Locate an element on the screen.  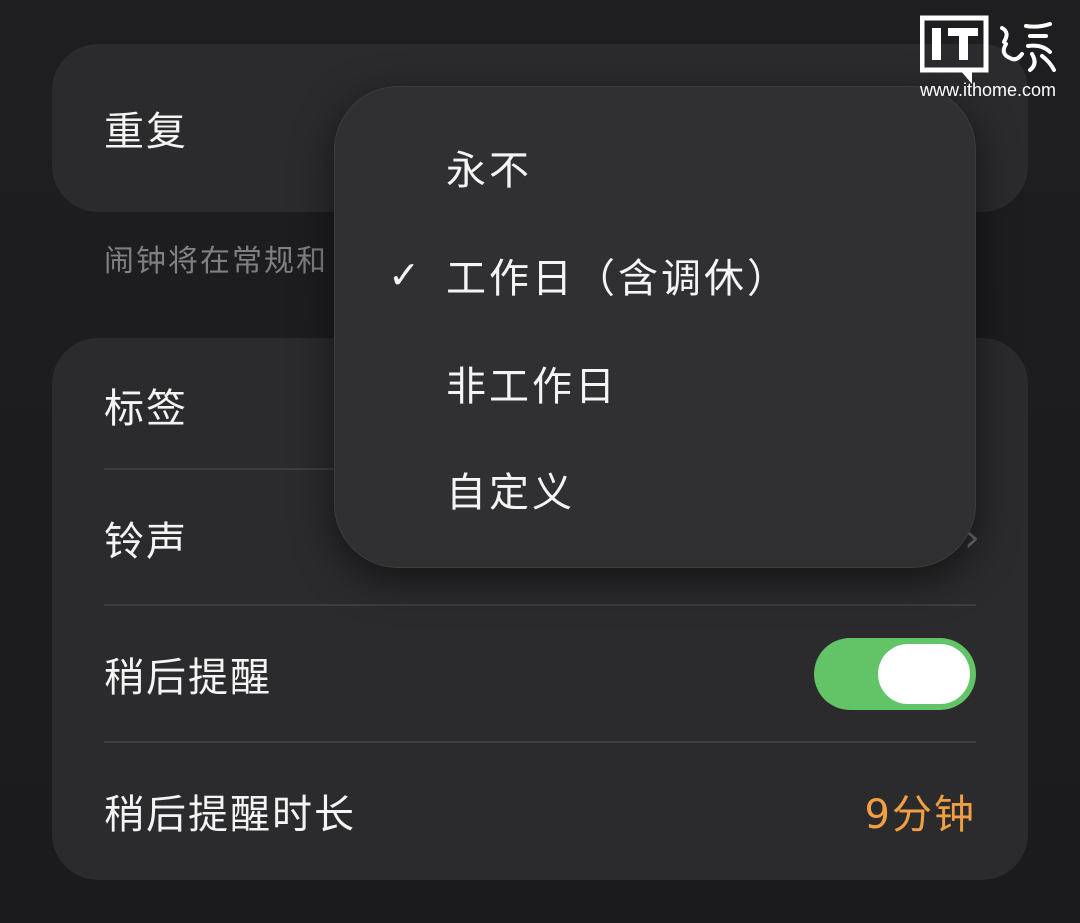
menu-item-workdays: ✓ 工作日（含调休） is located at coordinates (655, 275).